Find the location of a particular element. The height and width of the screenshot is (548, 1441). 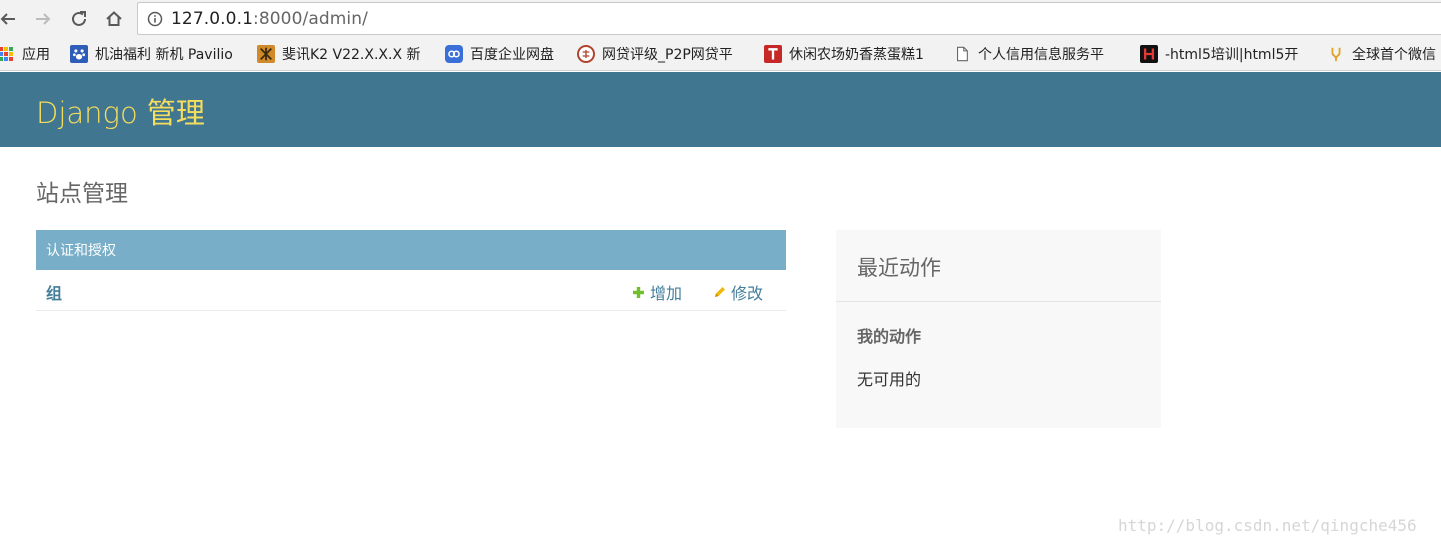

bookmark-item: -html5培训|html5开 is located at coordinates (1226, 54).